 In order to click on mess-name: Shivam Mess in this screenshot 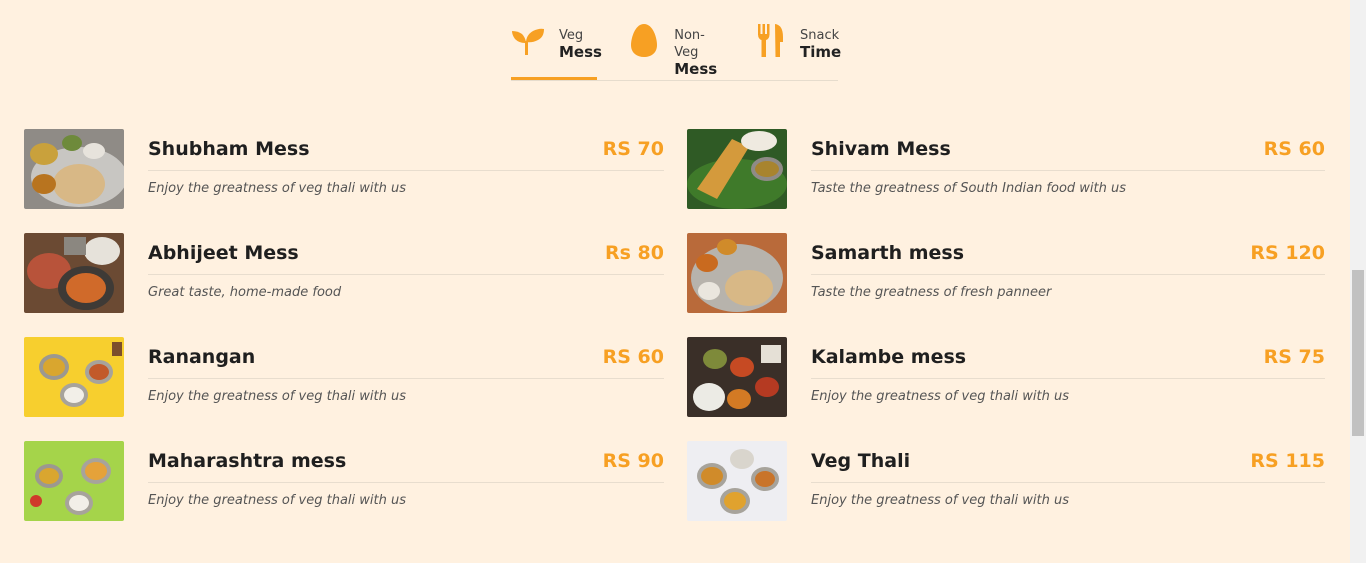, I will do `click(881, 149)`.